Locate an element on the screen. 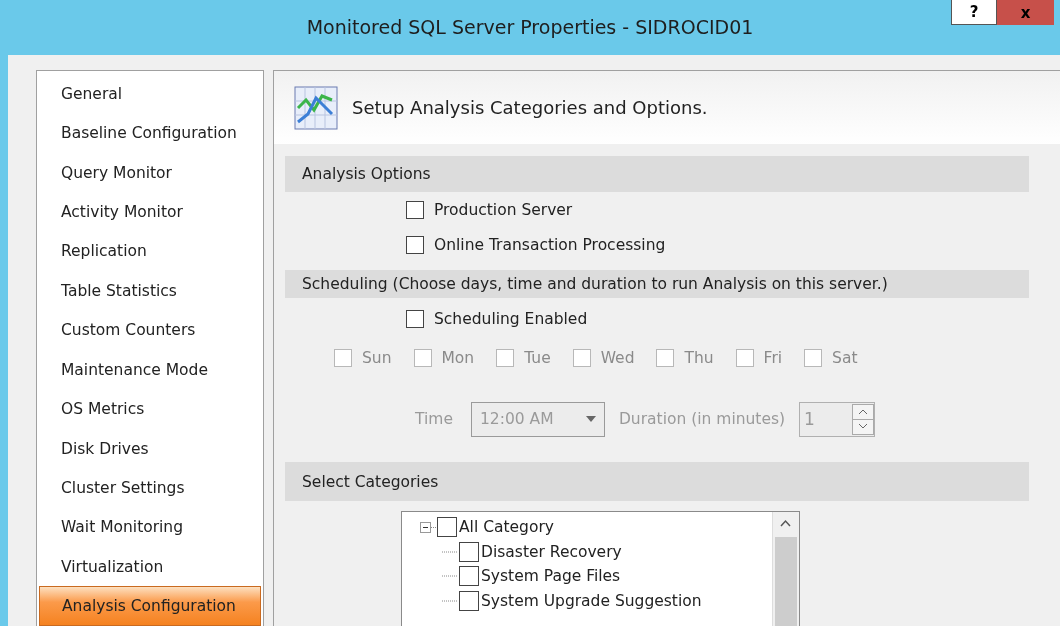  sidebar-item: Replication is located at coordinates (150, 251).